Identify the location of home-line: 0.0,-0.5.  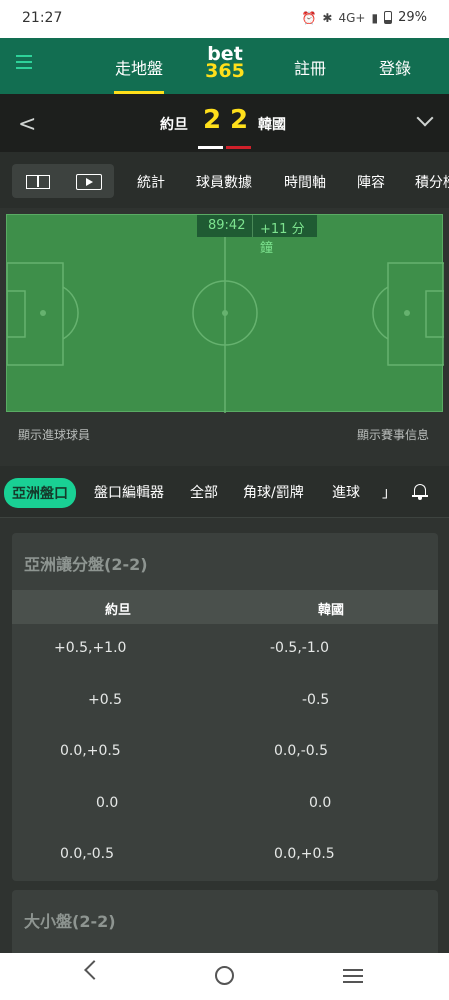
(87, 854).